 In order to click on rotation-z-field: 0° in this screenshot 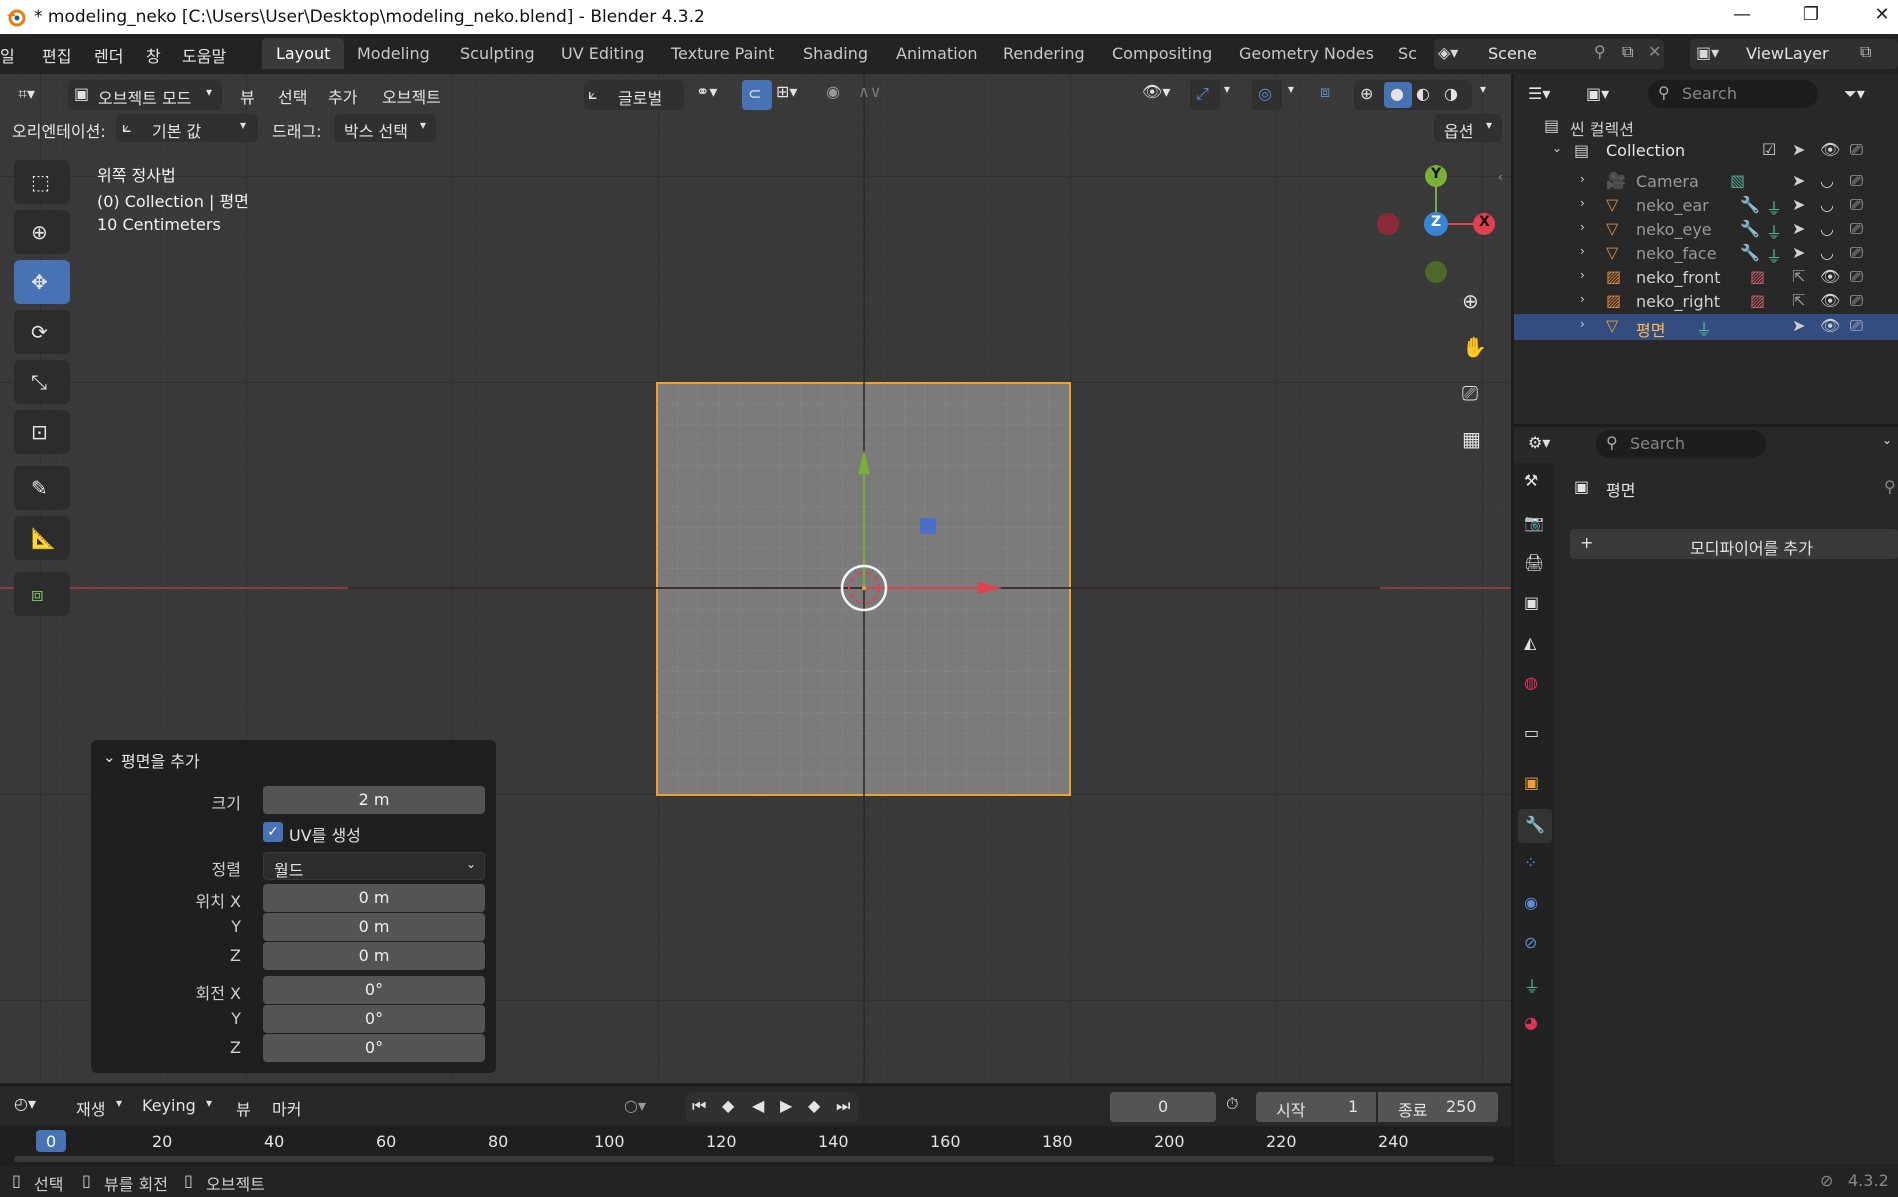, I will do `click(374, 1048)`.